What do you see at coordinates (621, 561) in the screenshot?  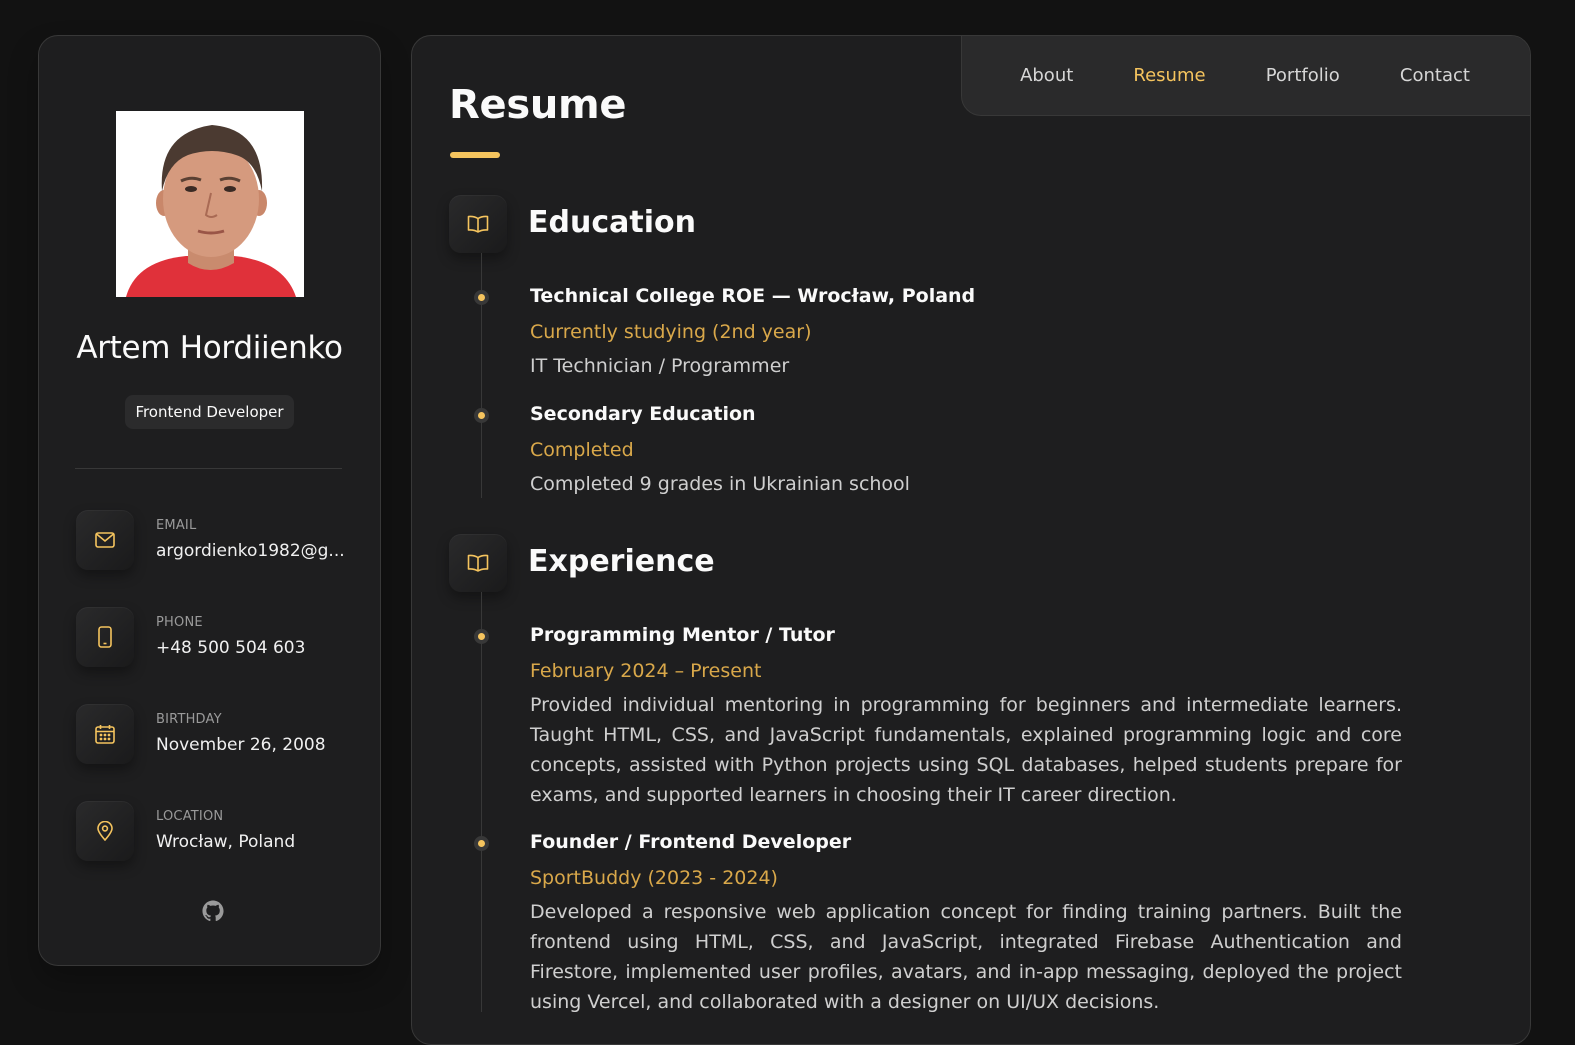 I see `section-title-experience: Experience` at bounding box center [621, 561].